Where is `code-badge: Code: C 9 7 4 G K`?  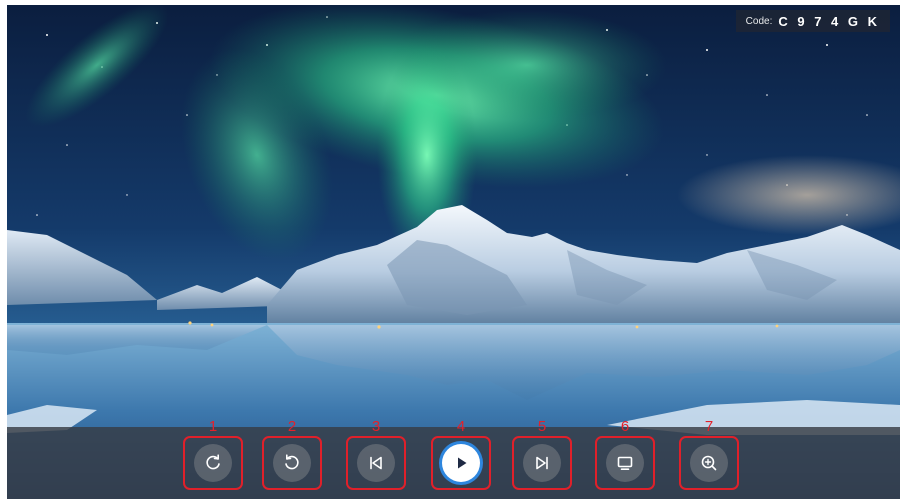 code-badge: Code: C 9 7 4 G K is located at coordinates (812, 21).